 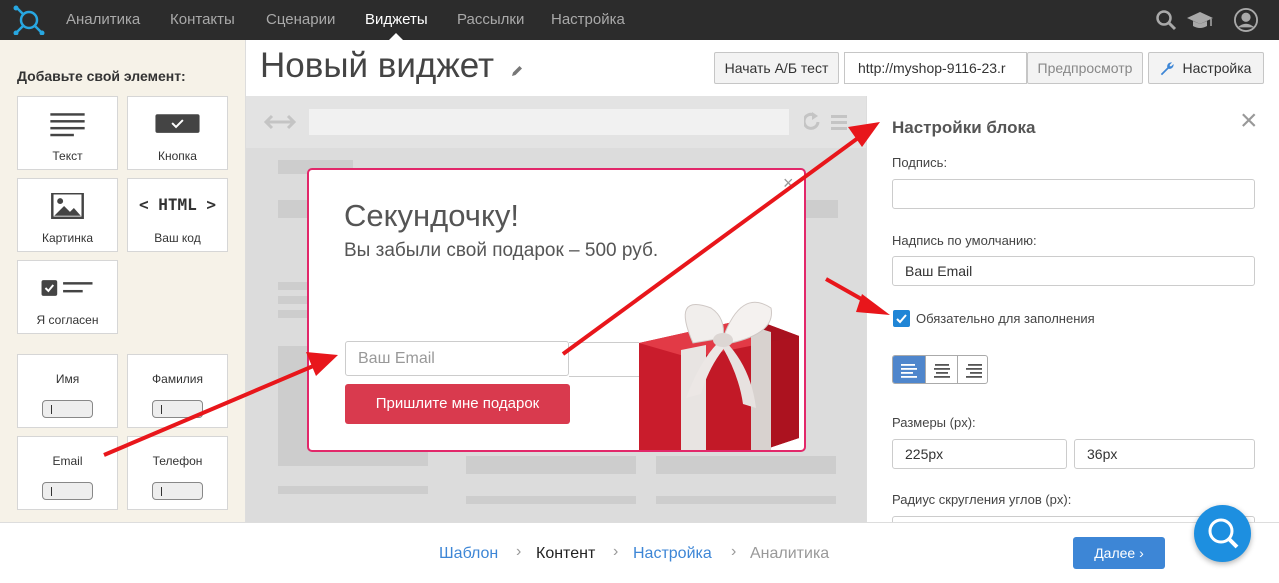 What do you see at coordinates (776, 68) in the screenshot?
I see `ab-test-button: Начать А/Б тест` at bounding box center [776, 68].